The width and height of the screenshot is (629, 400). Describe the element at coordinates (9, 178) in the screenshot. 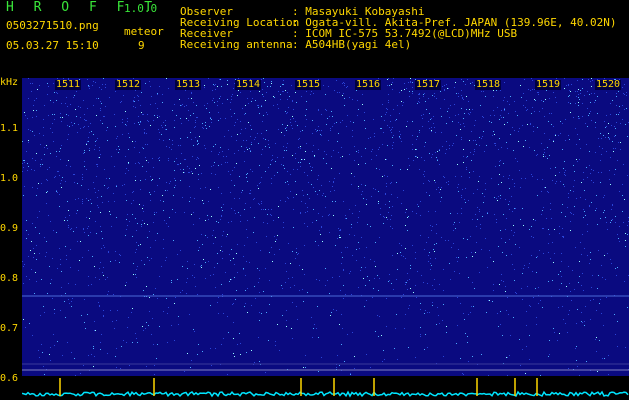

I see `y-tick-label: 1.0` at that location.